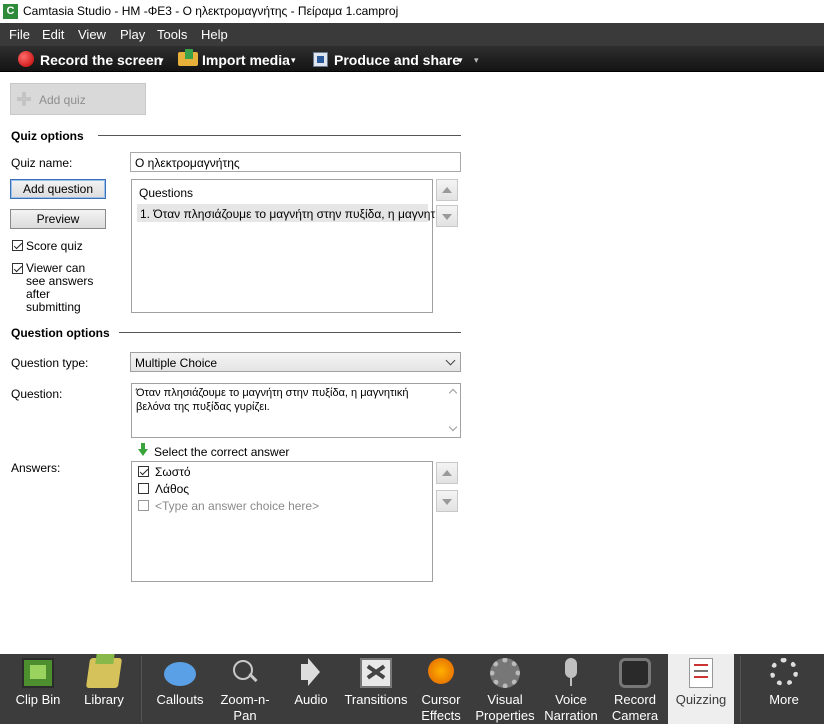 This screenshot has width=824, height=724. What do you see at coordinates (635, 707) in the screenshot?
I see `task-label: Record Camera` at bounding box center [635, 707].